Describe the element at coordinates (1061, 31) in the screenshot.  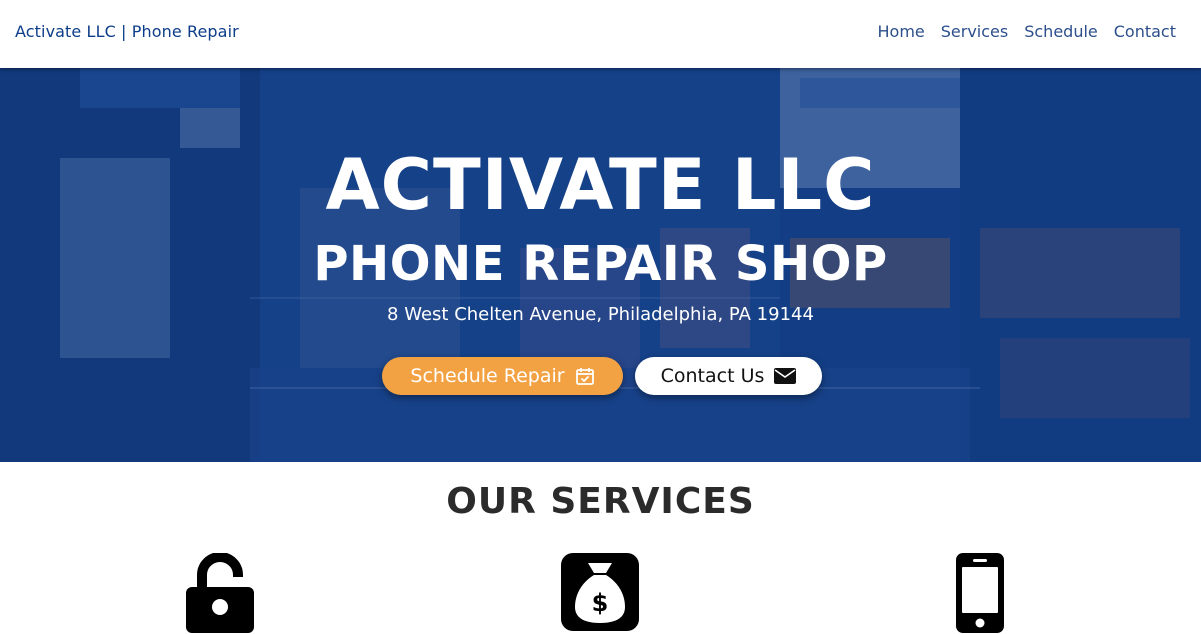
I see `nav-link-schedule: Schedule` at that location.